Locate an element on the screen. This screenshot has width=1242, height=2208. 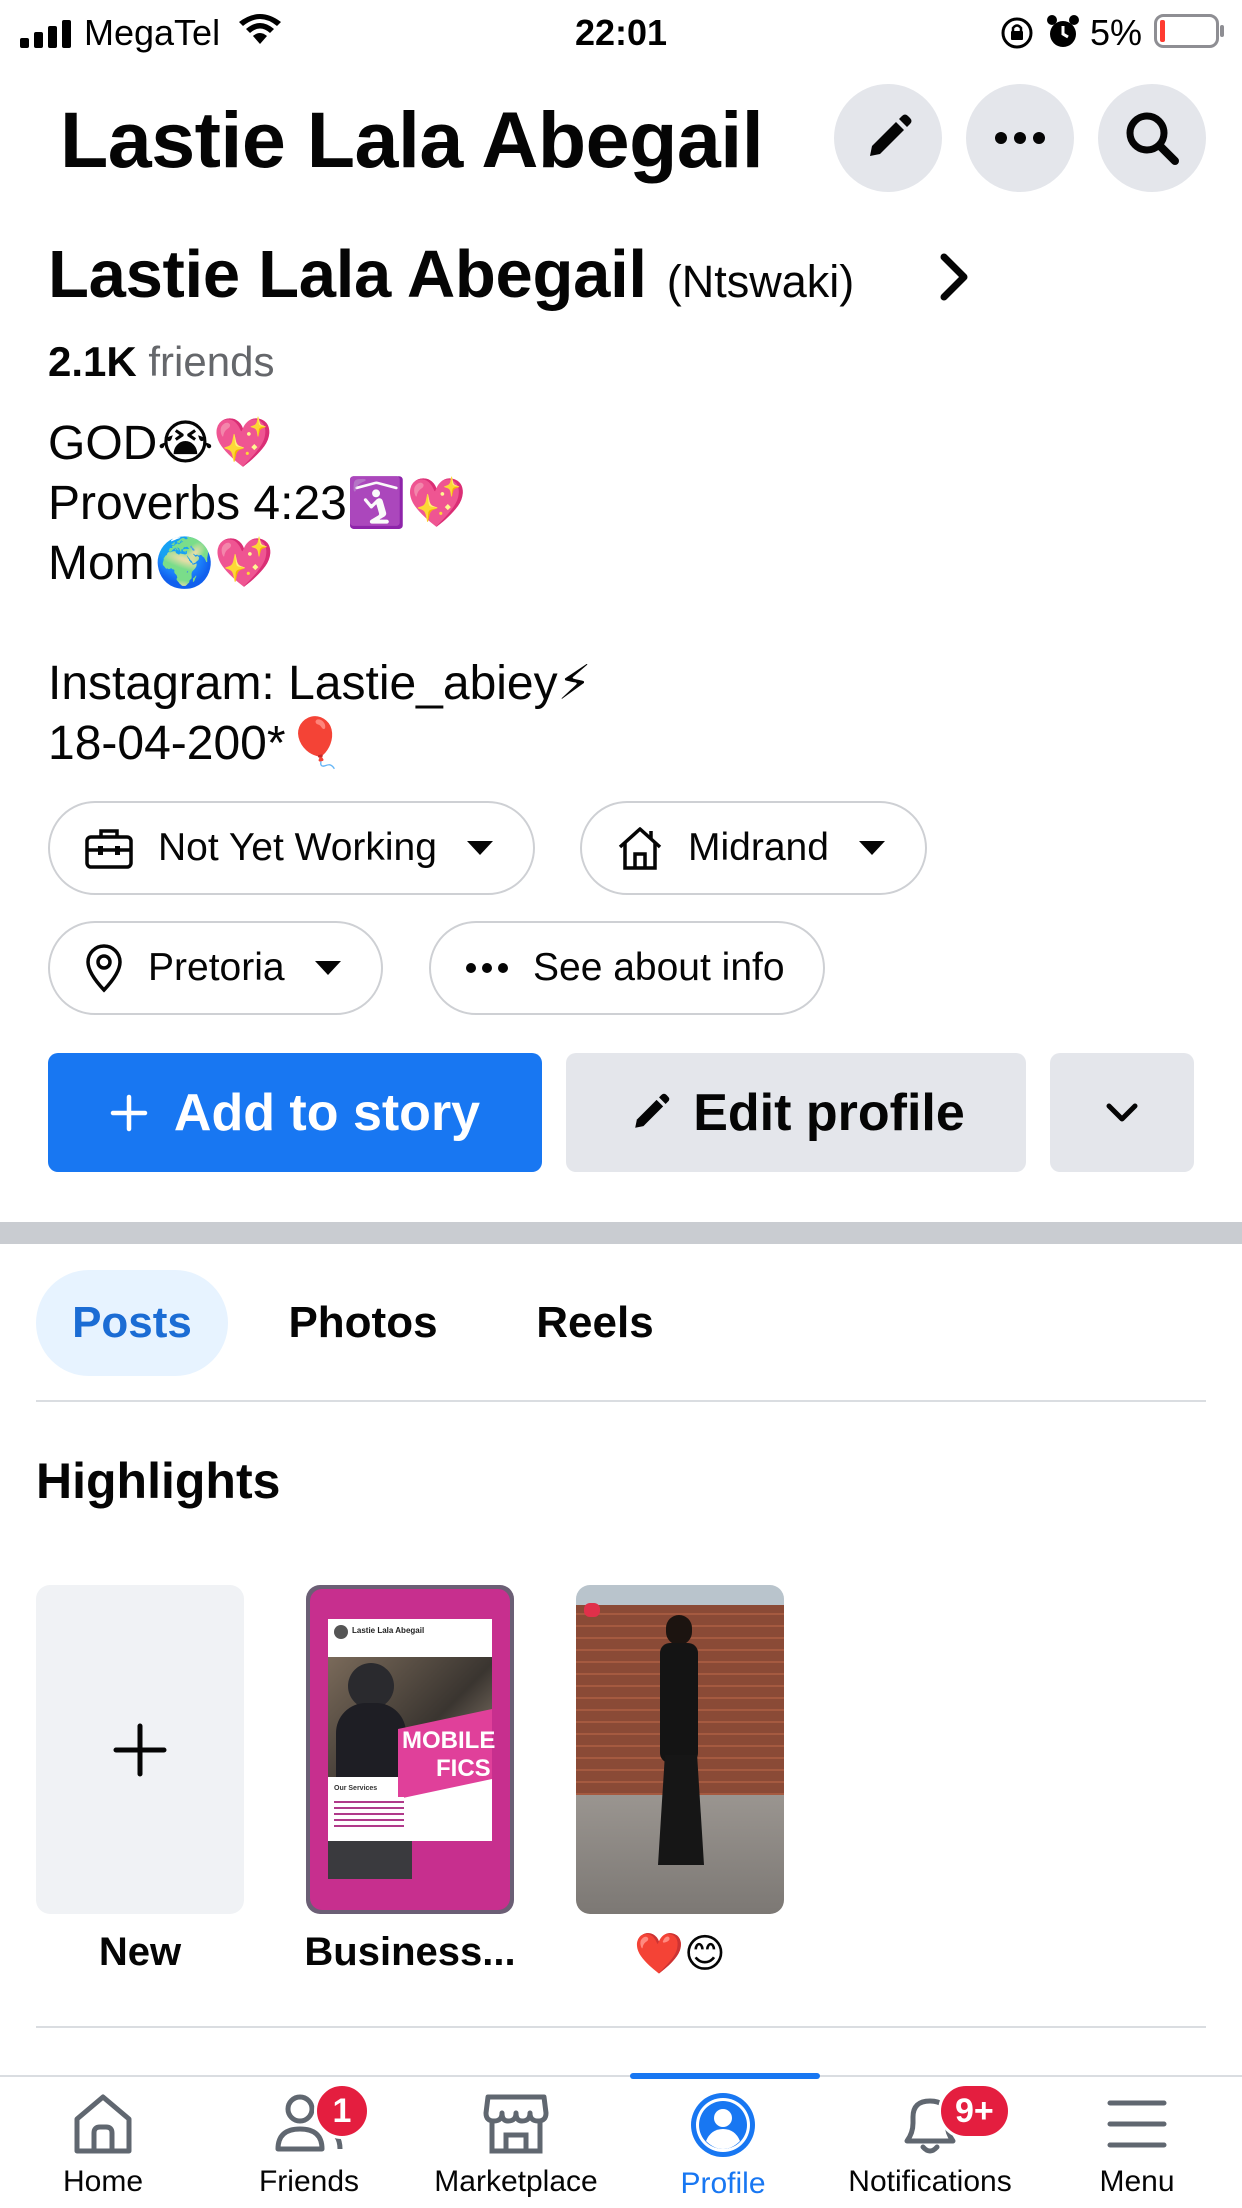
bio-line: Mom🌍💖 is located at coordinates (161, 563).